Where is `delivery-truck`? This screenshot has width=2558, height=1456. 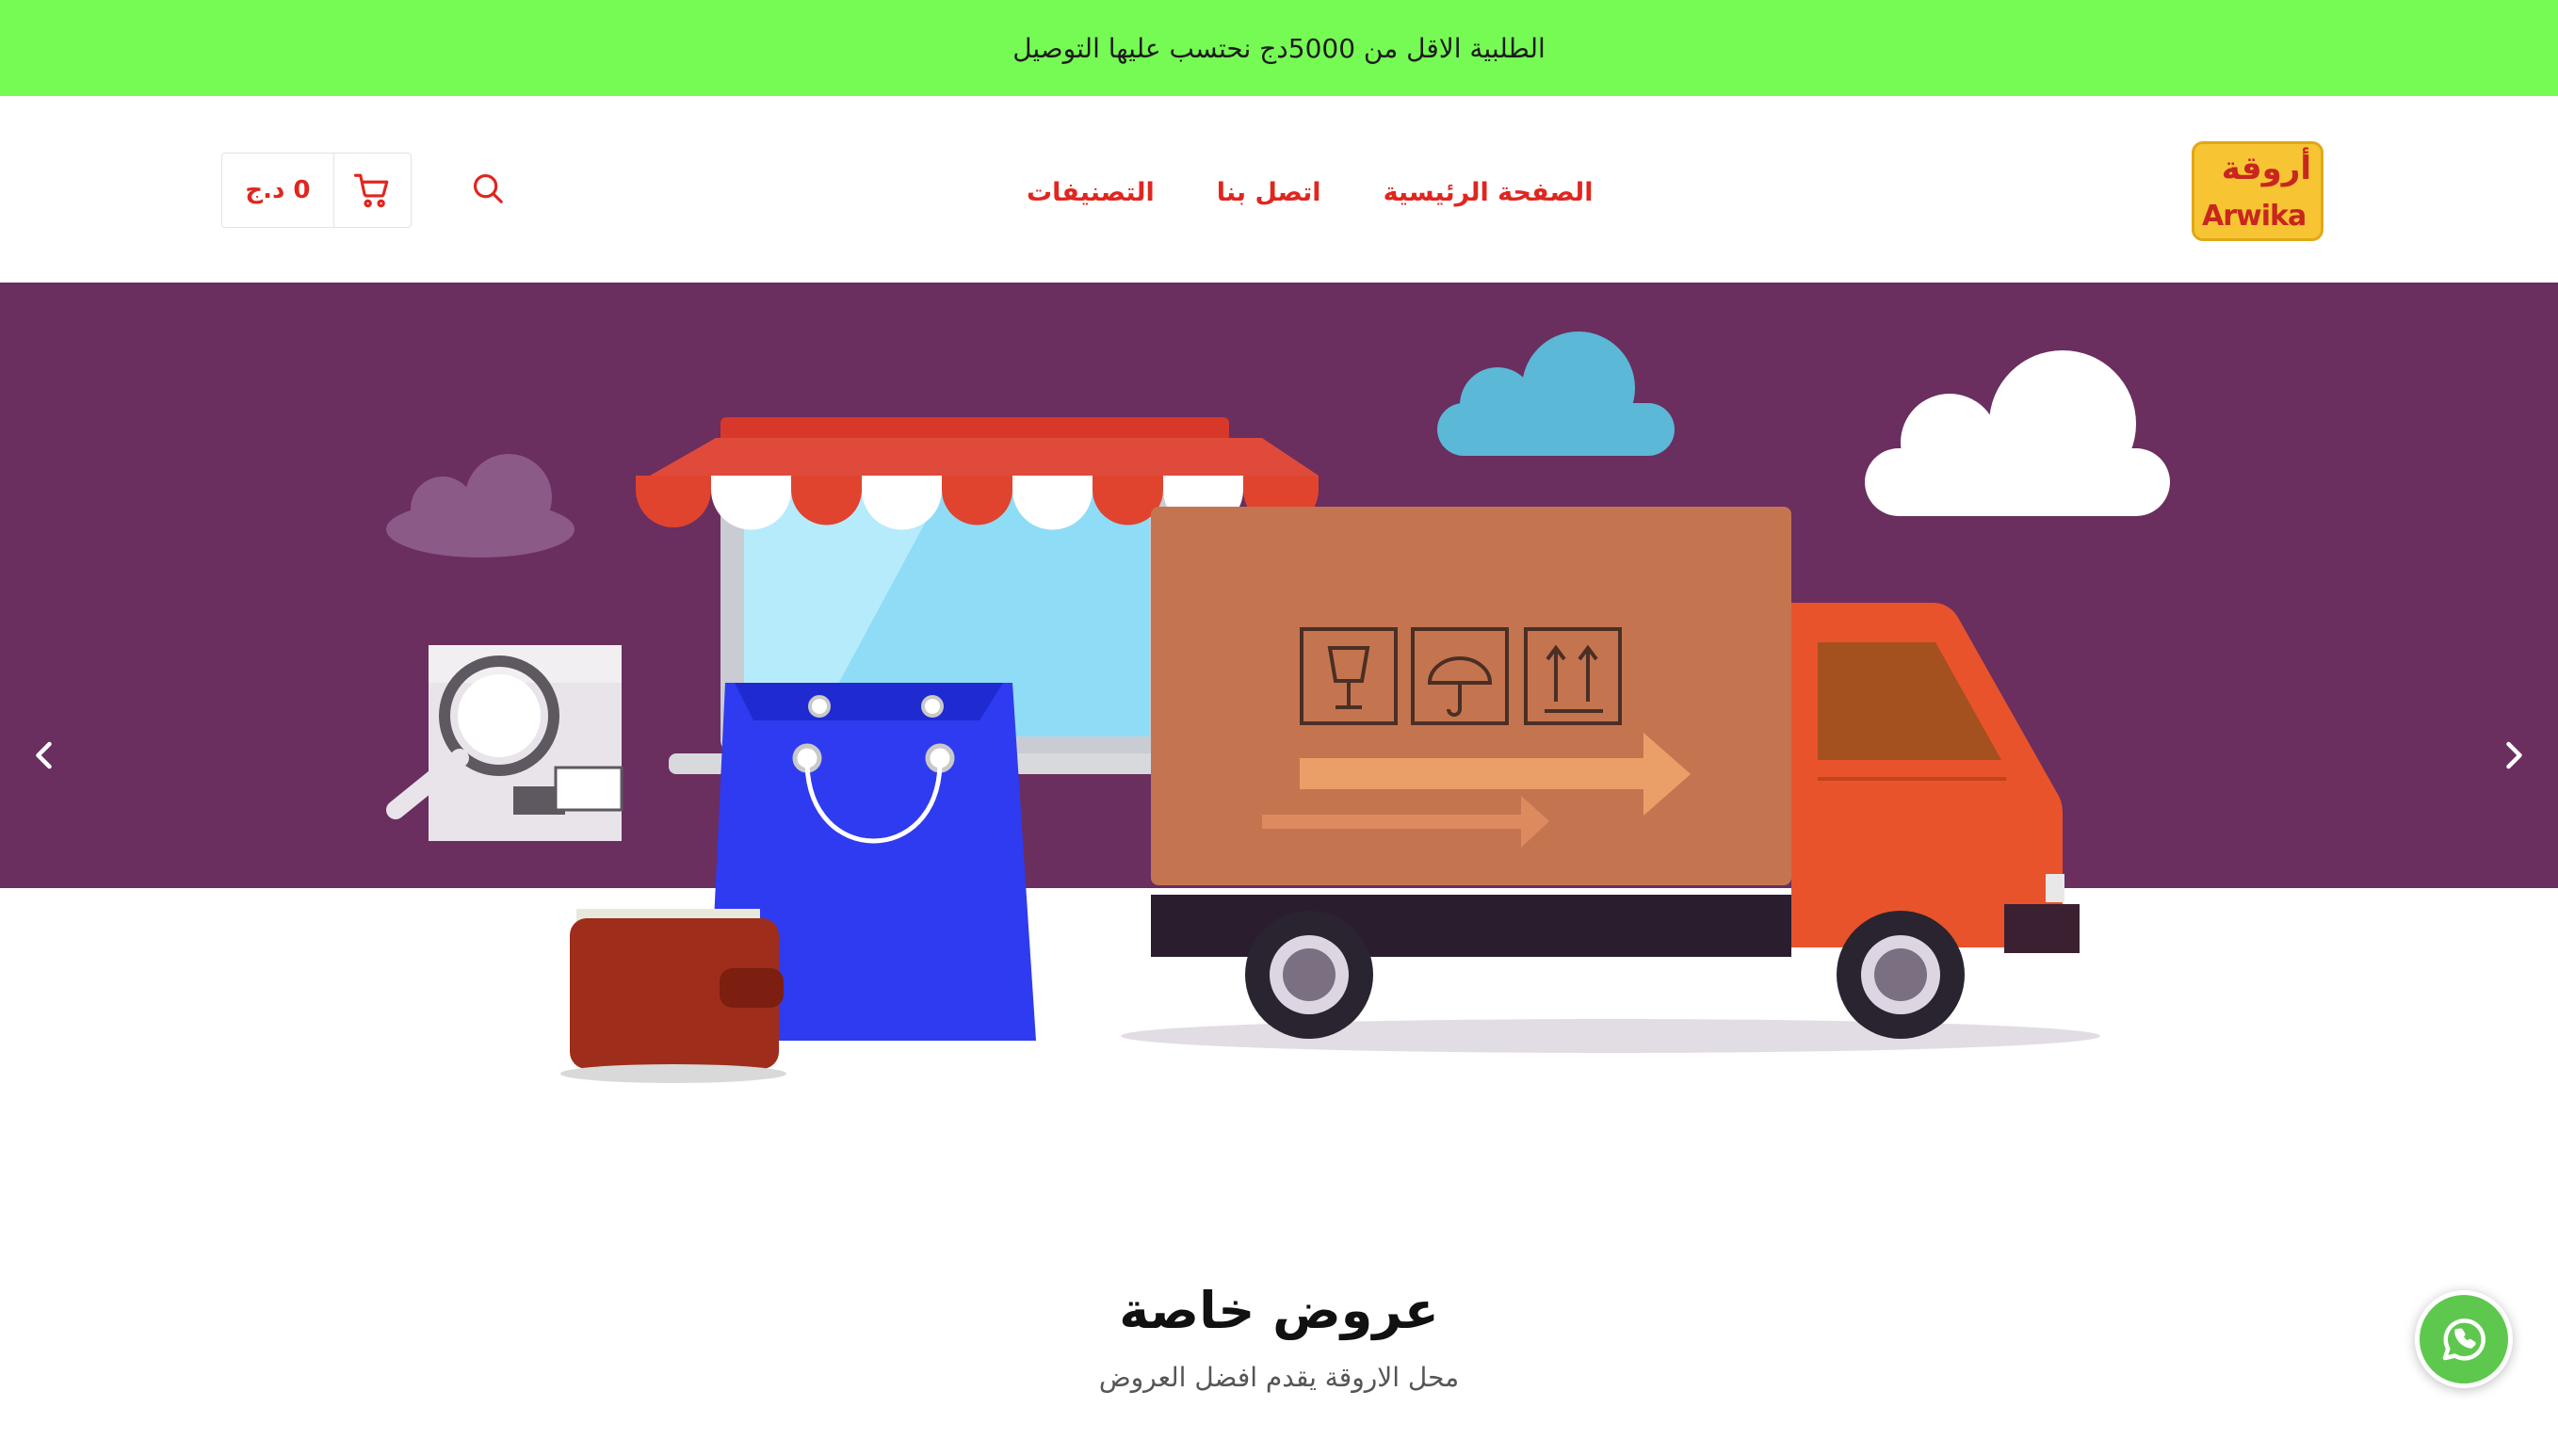
delivery-truck is located at coordinates (1610, 780).